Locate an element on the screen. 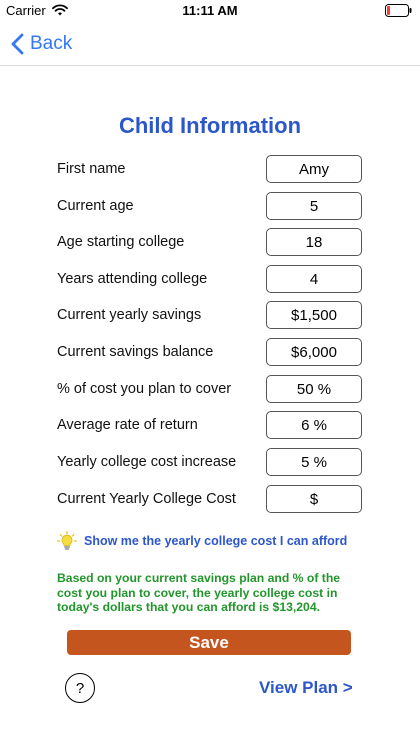  chevron-left-icon is located at coordinates (17, 44).